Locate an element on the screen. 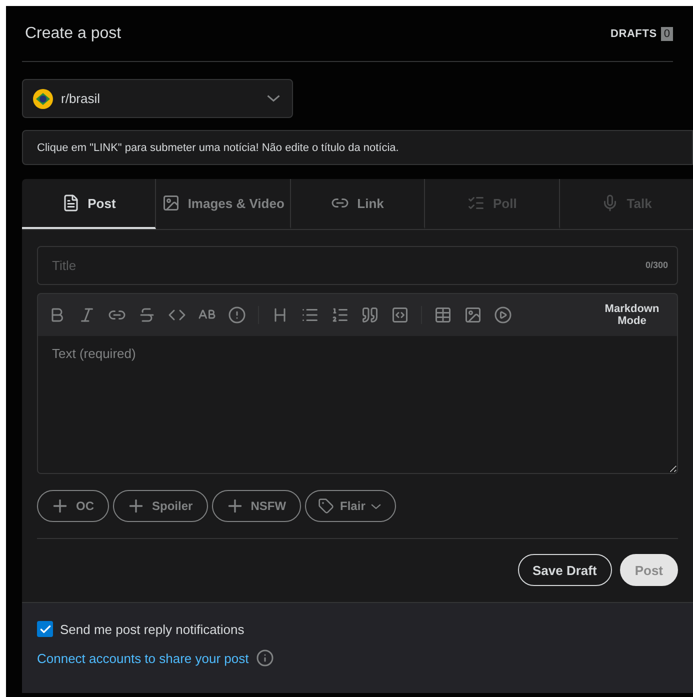  table-icon is located at coordinates (443, 315).